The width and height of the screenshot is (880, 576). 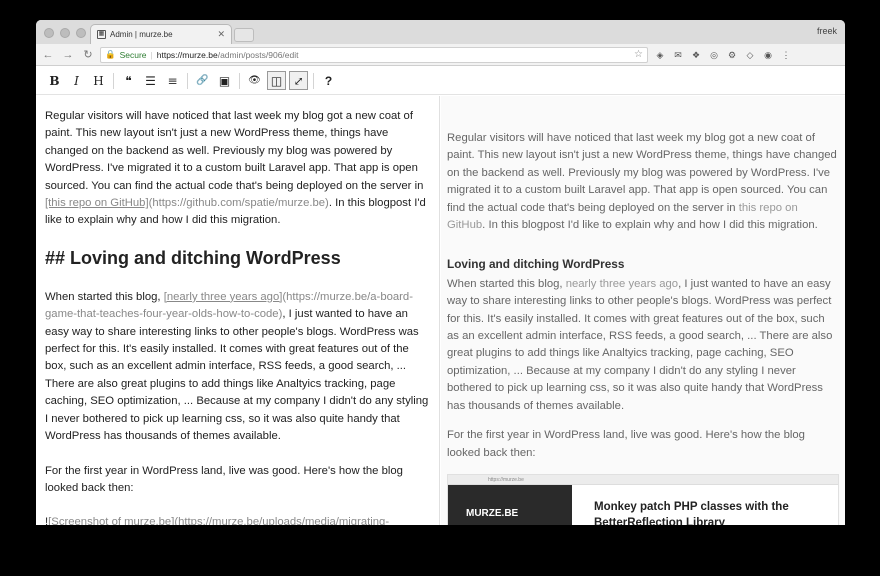 I want to click on minimize-window-button, so click(x=65, y=33).